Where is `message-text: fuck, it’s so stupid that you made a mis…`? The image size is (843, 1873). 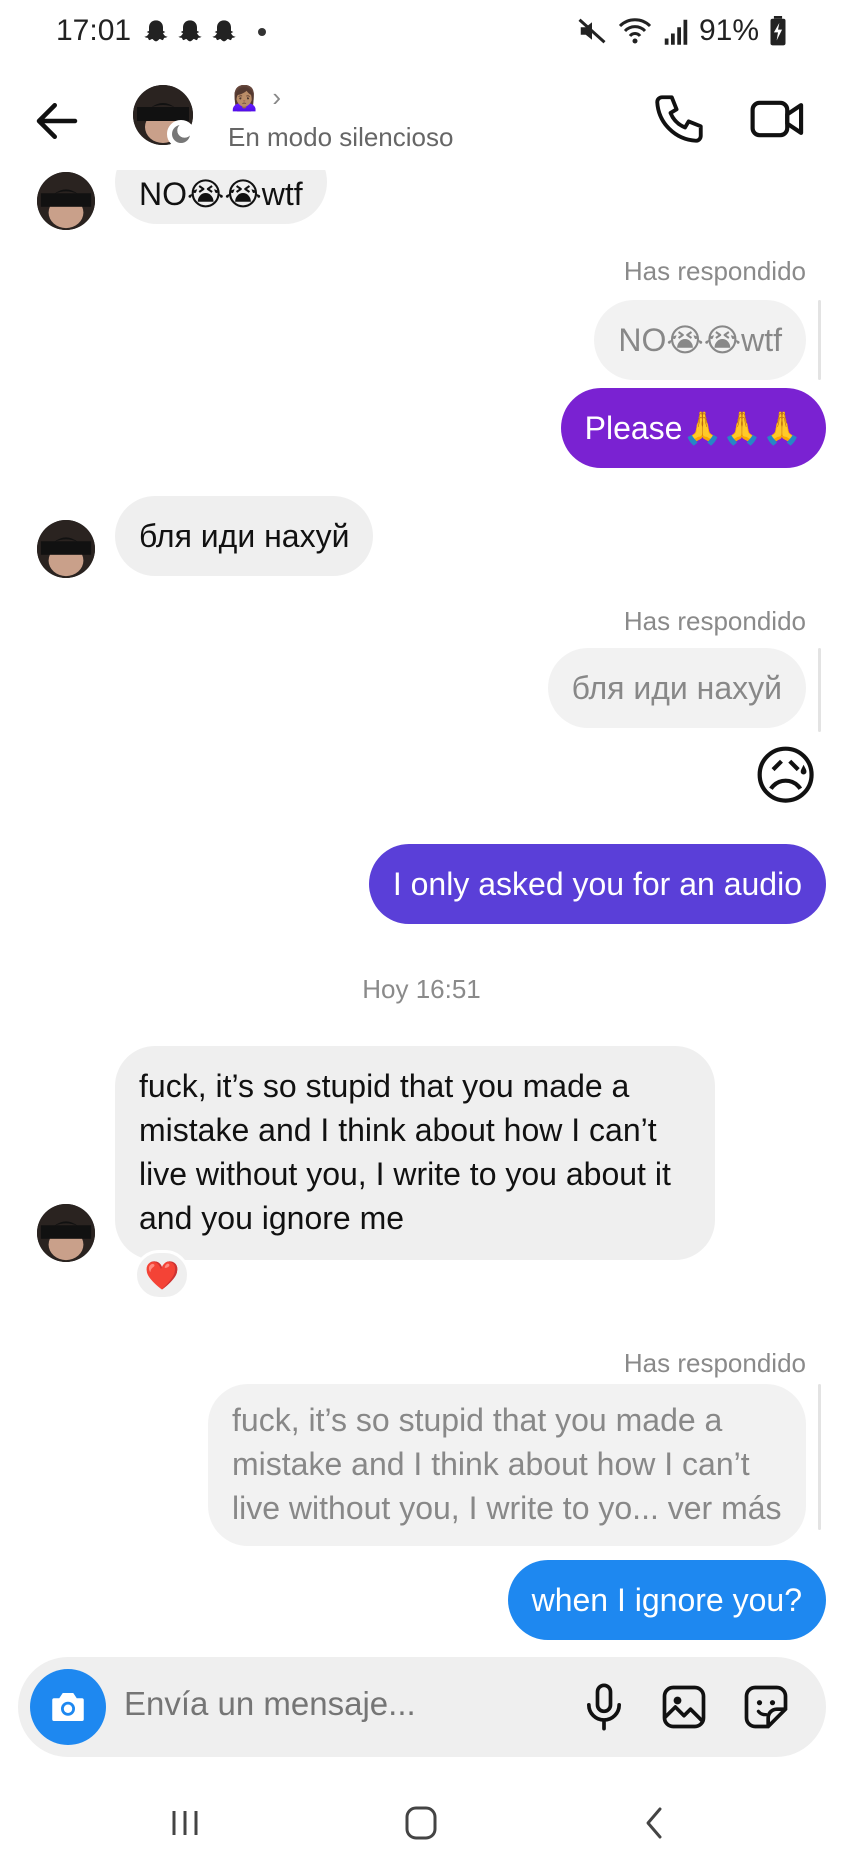
message-text: fuck, it’s so stupid that you made a mis… is located at coordinates (405, 1152).